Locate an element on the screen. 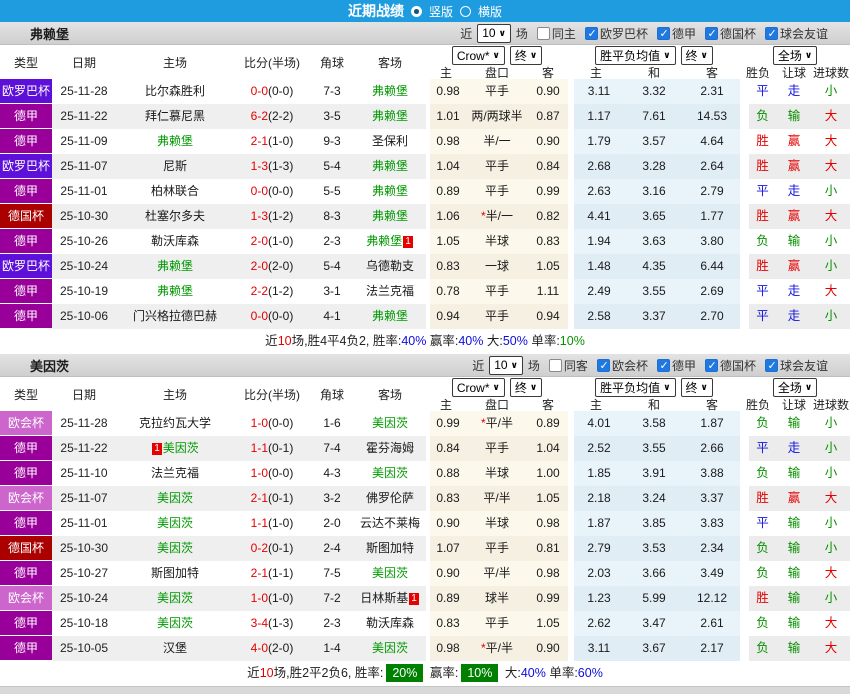 This screenshot has width=850, height=694. date-cell: 25-11-28 is located at coordinates (84, 91).